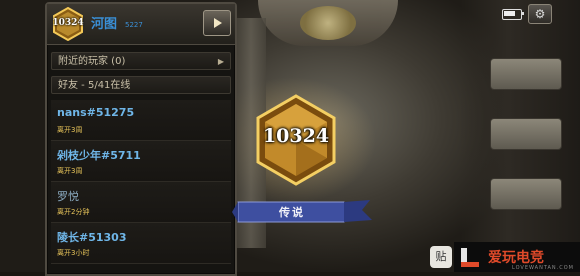 This screenshot has height=276, width=580. What do you see at coordinates (104, 22) in the screenshot?
I see `player-name: 河图` at bounding box center [104, 22].